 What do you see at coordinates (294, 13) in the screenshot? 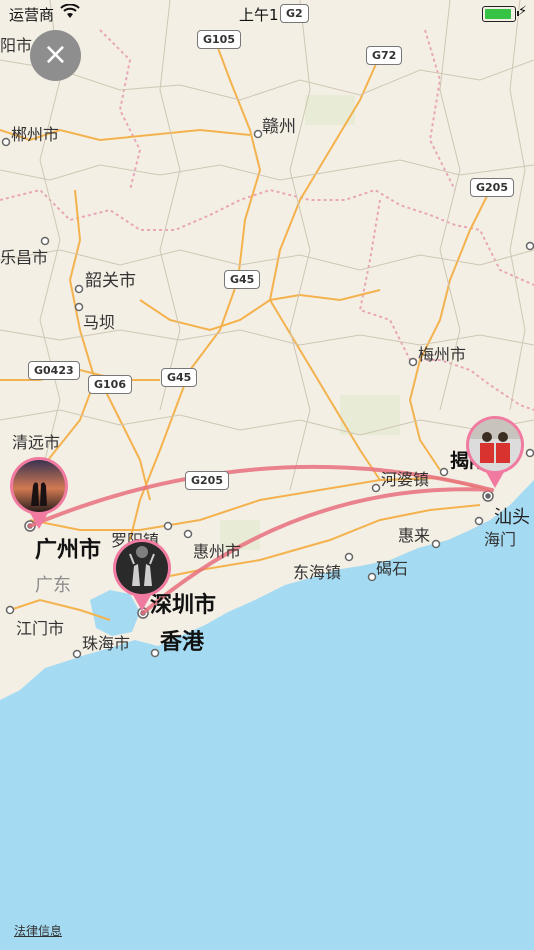
I see `road-shield-g2: G2` at bounding box center [294, 13].